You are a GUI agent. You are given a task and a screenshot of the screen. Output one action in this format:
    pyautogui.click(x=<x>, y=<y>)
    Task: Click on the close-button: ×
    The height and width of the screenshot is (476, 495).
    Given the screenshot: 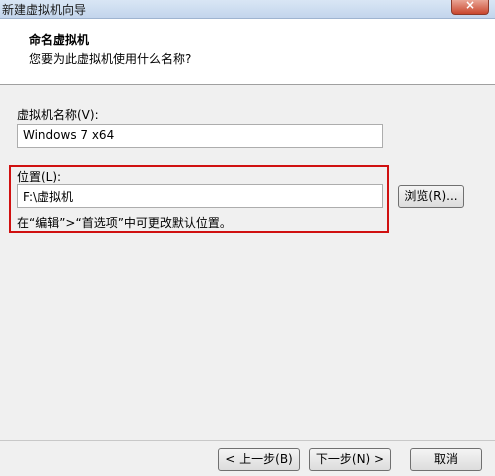 What is the action you would take?
    pyautogui.click(x=470, y=7)
    